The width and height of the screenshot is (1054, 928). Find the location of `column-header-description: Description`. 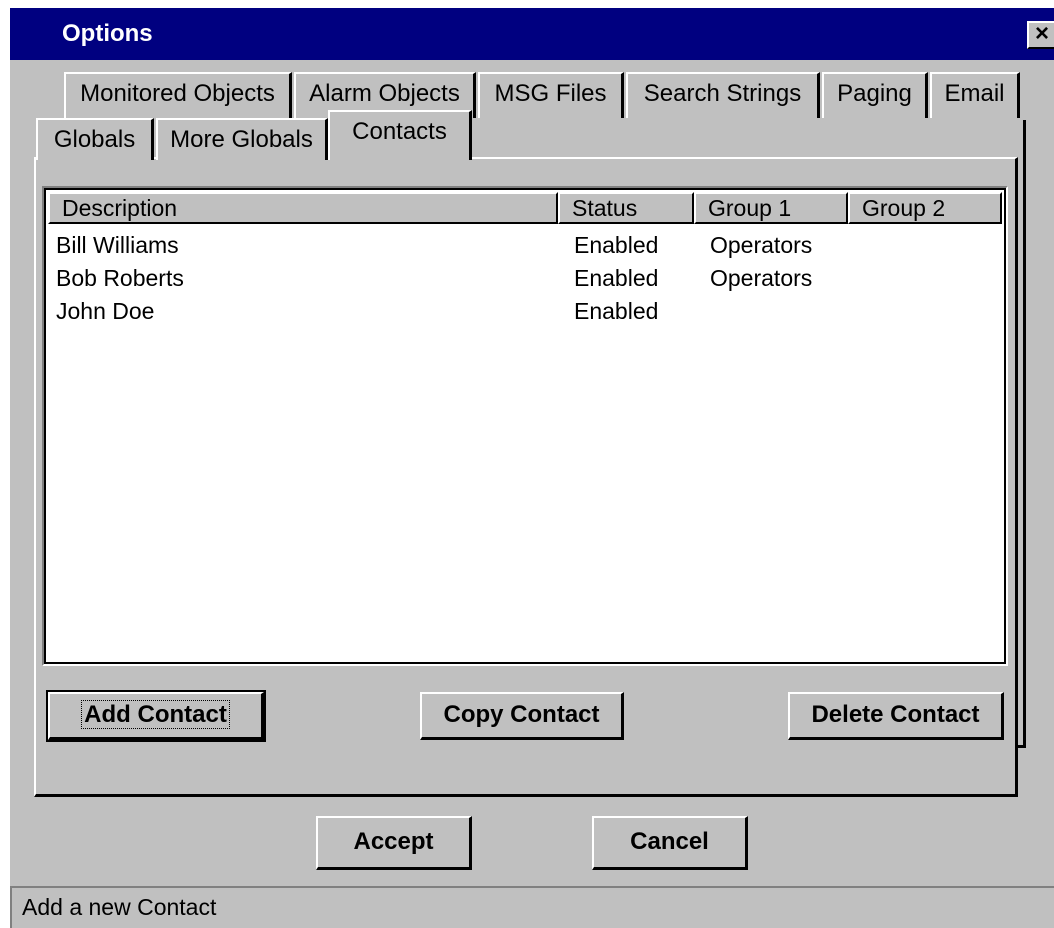

column-header-description: Description is located at coordinates (303, 208).